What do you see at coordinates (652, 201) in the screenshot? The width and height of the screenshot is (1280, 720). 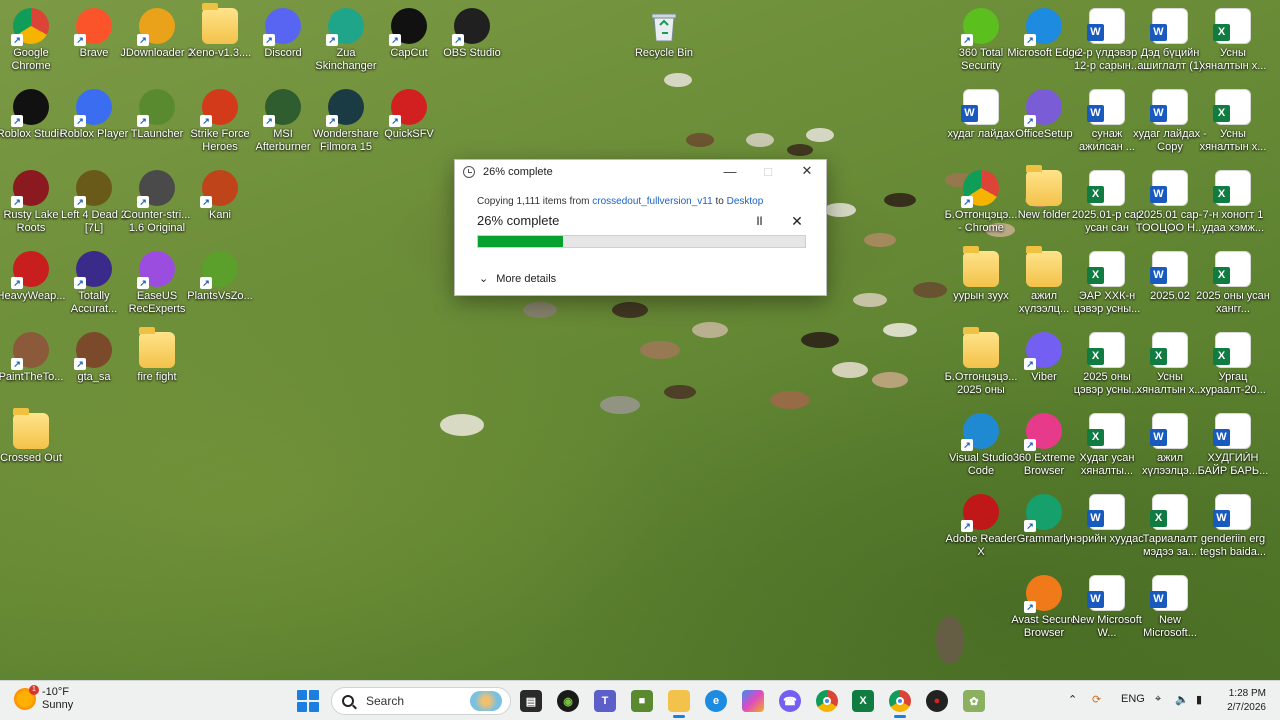 I see `source-link: crossedout_fullversion_v11` at bounding box center [652, 201].